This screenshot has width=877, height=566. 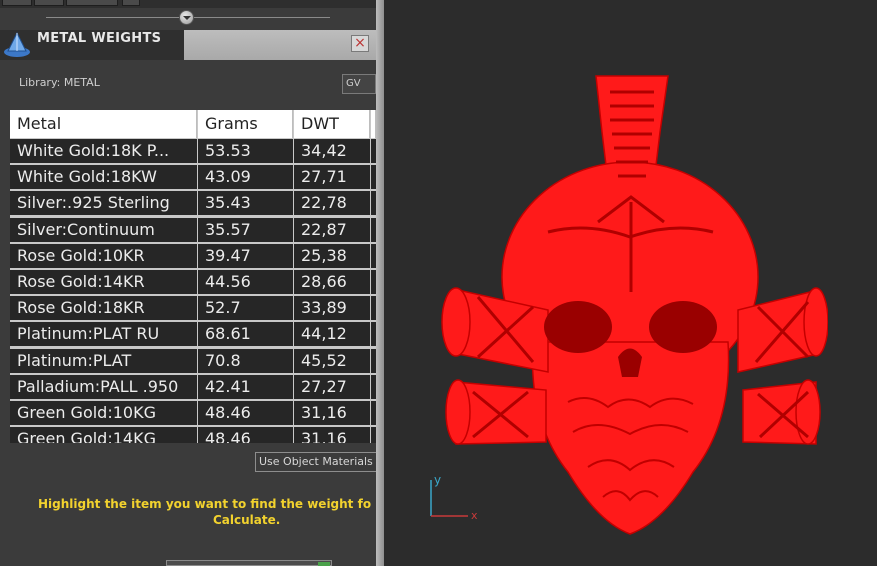 What do you see at coordinates (245, 360) in the screenshot?
I see `grams-cell: 70.8` at bounding box center [245, 360].